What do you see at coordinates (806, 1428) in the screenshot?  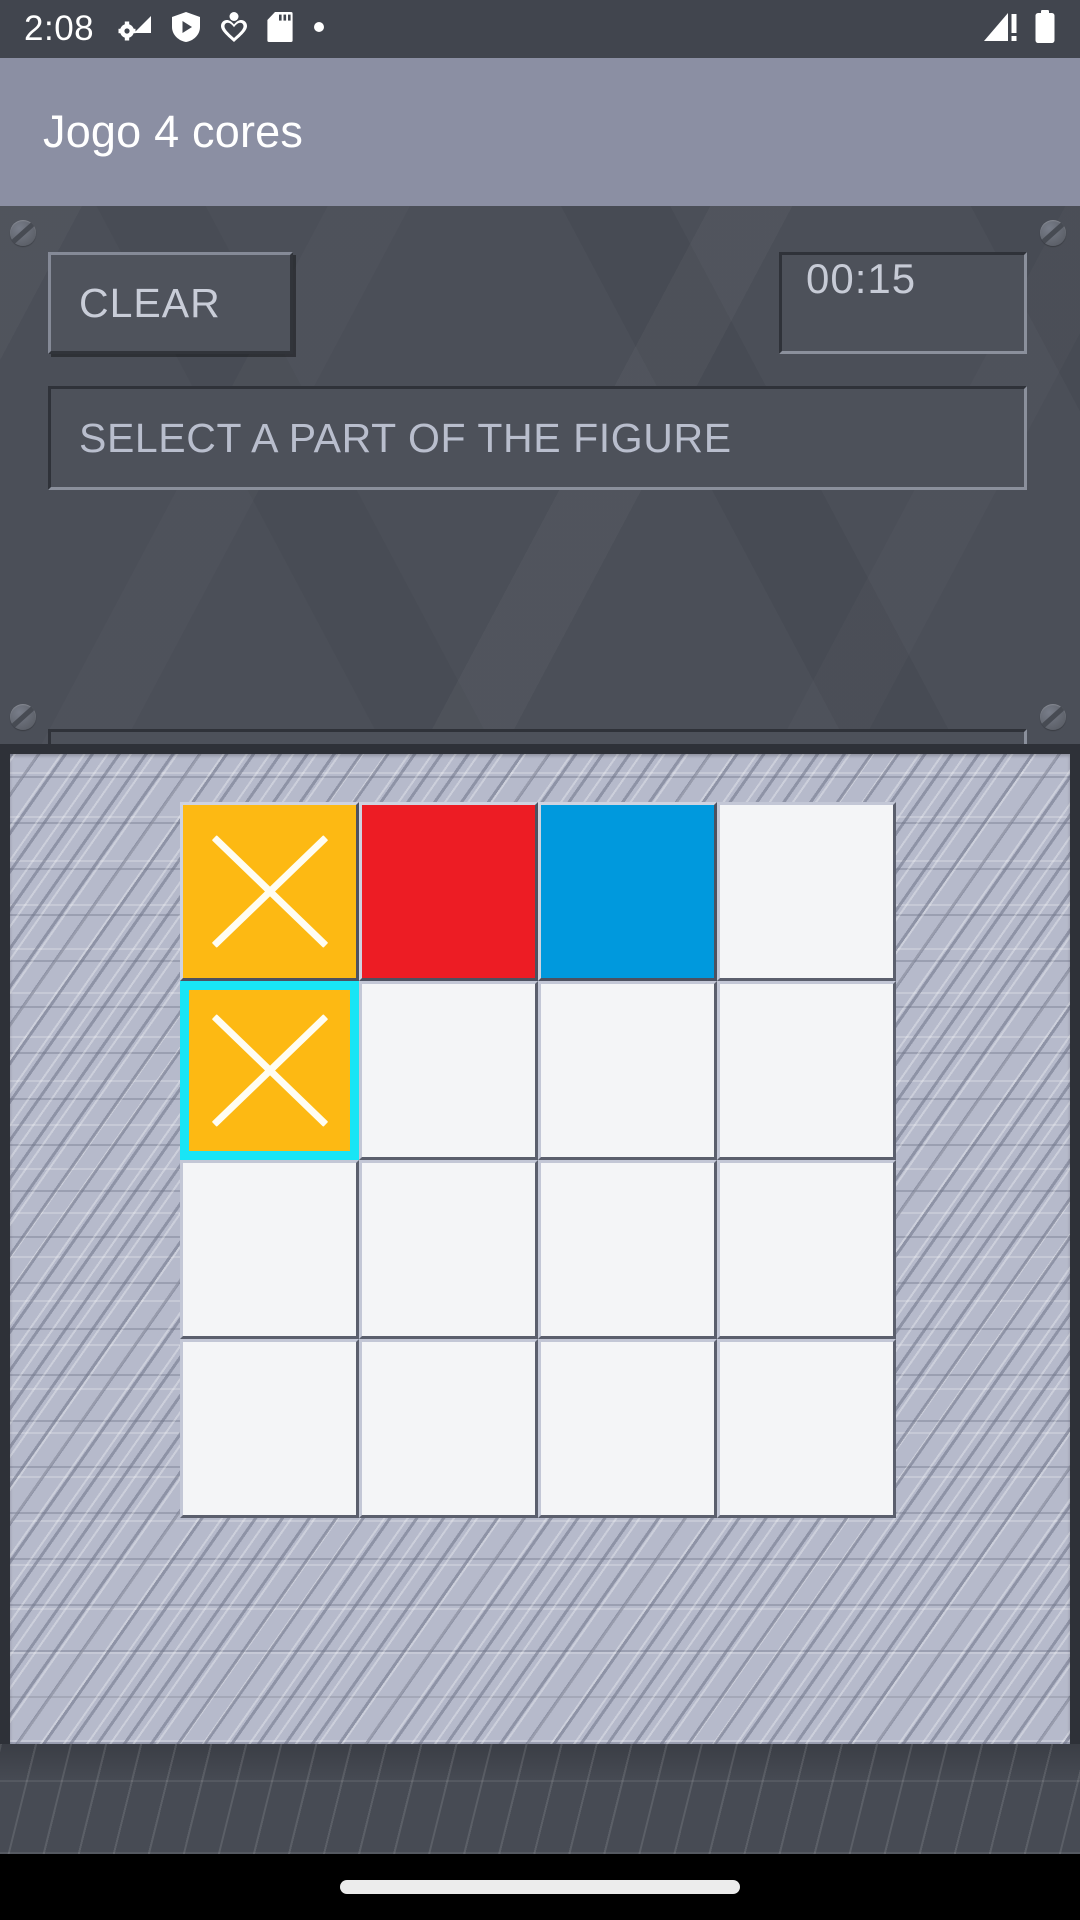 I see `grid-cell-r3c3` at bounding box center [806, 1428].